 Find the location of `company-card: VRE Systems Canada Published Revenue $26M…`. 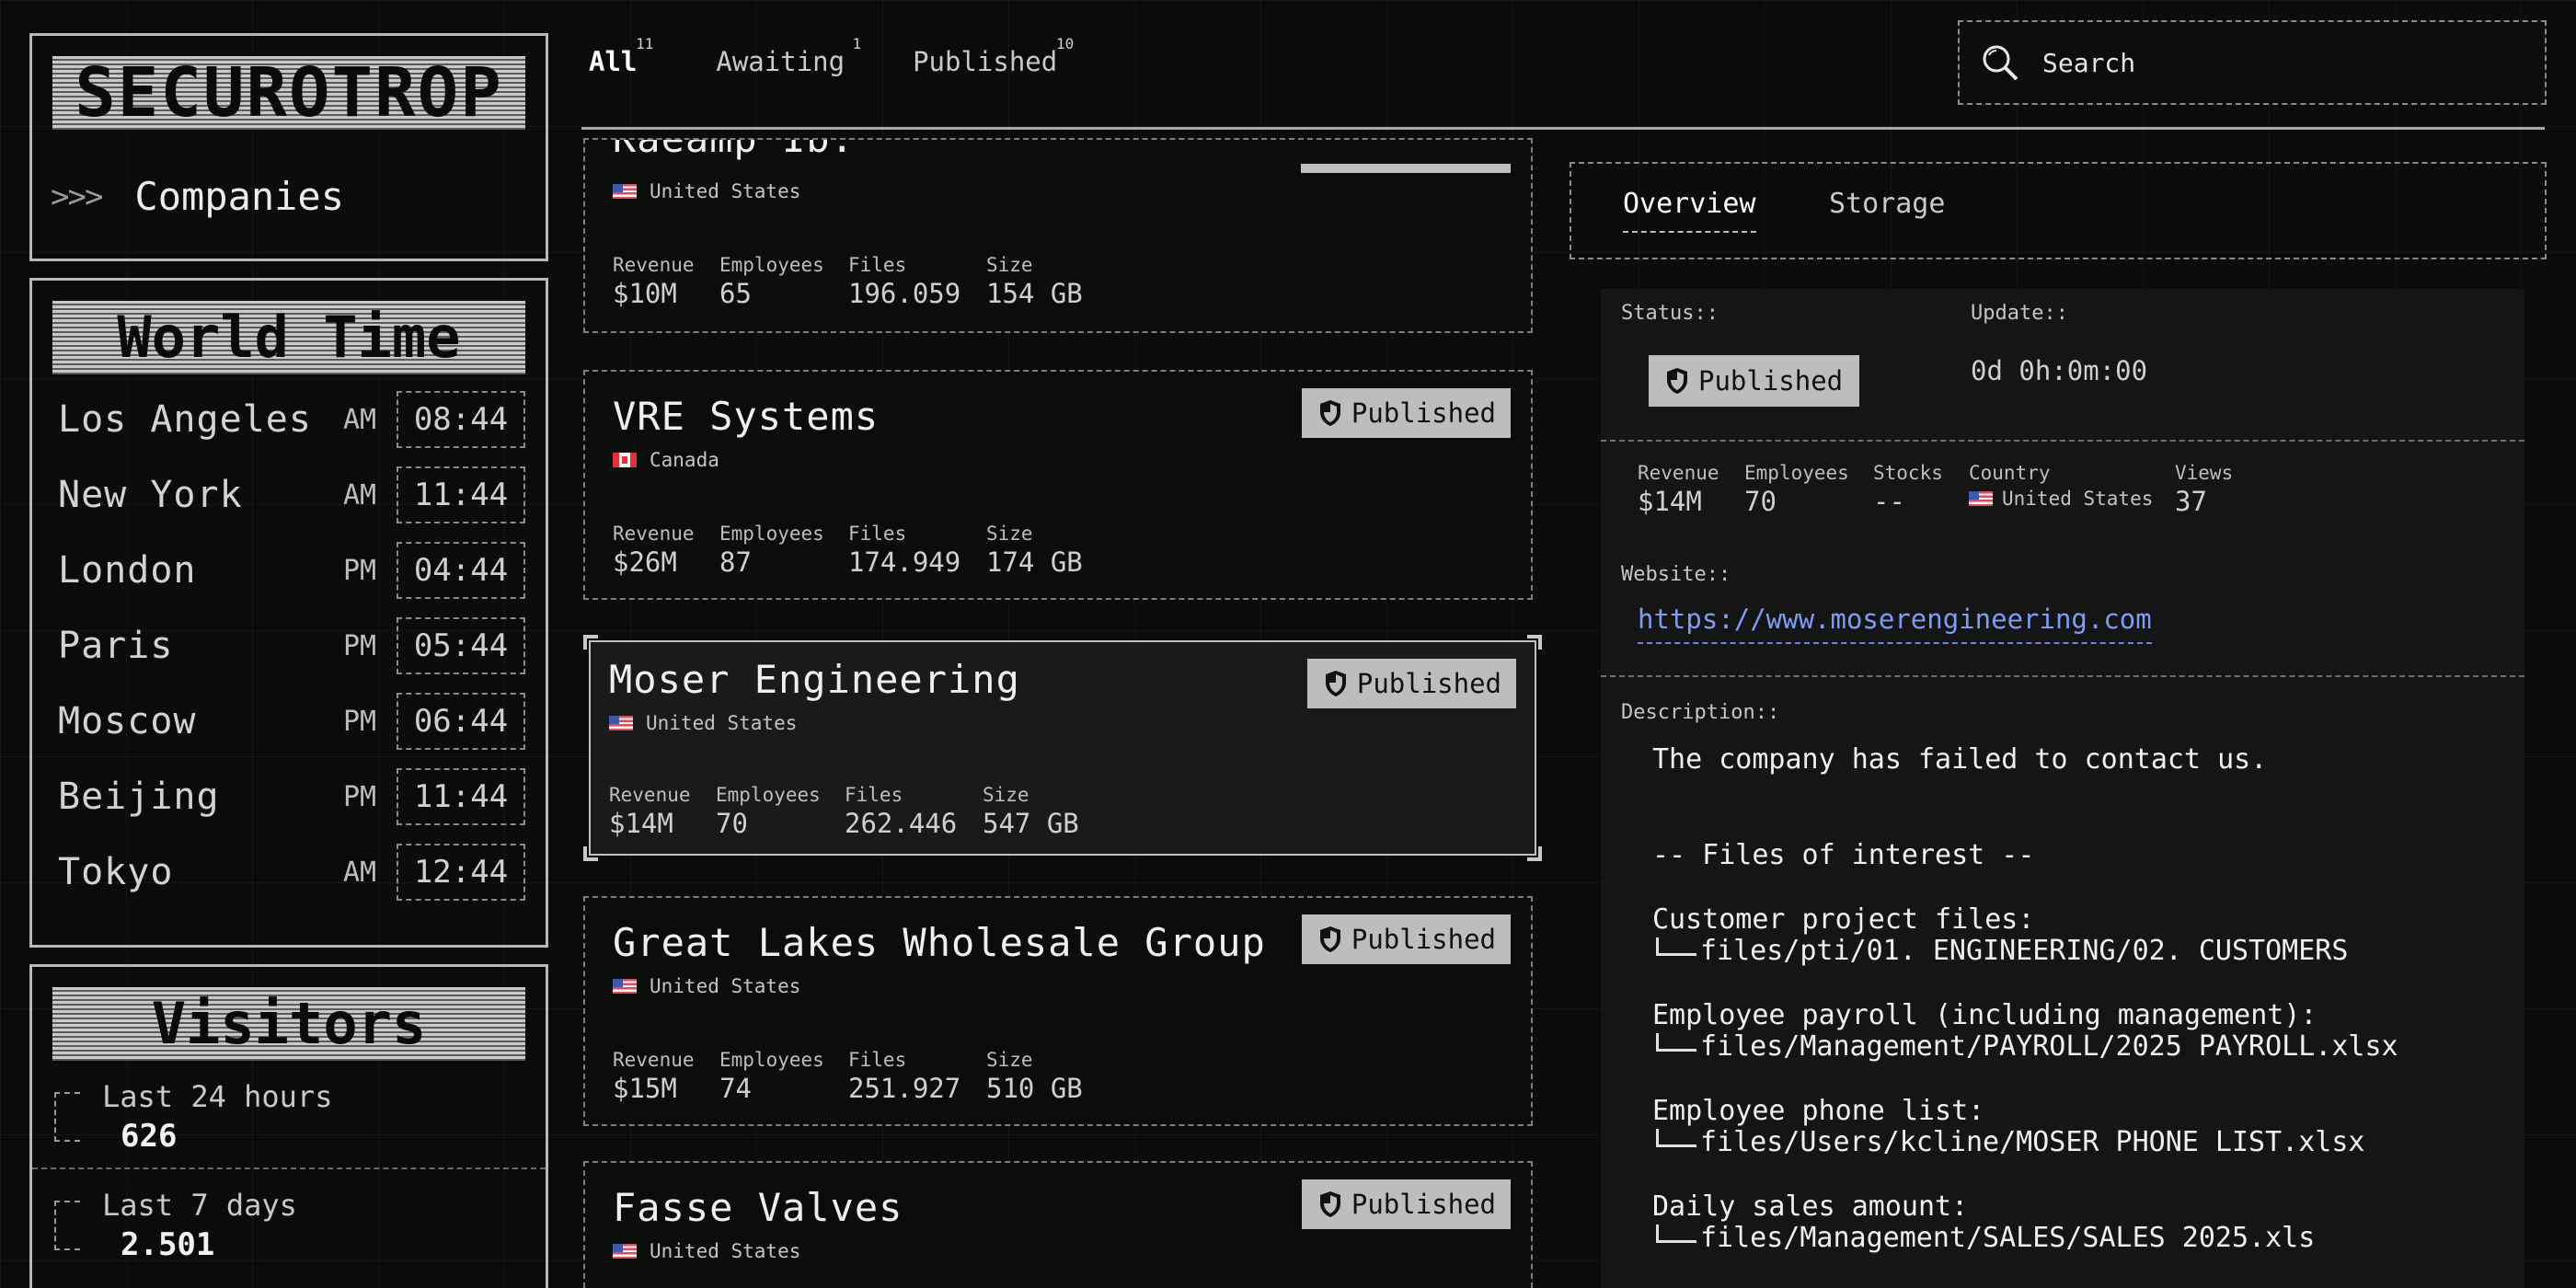

company-card: VRE Systems Canada Published Revenue $26M… is located at coordinates (1058, 485).